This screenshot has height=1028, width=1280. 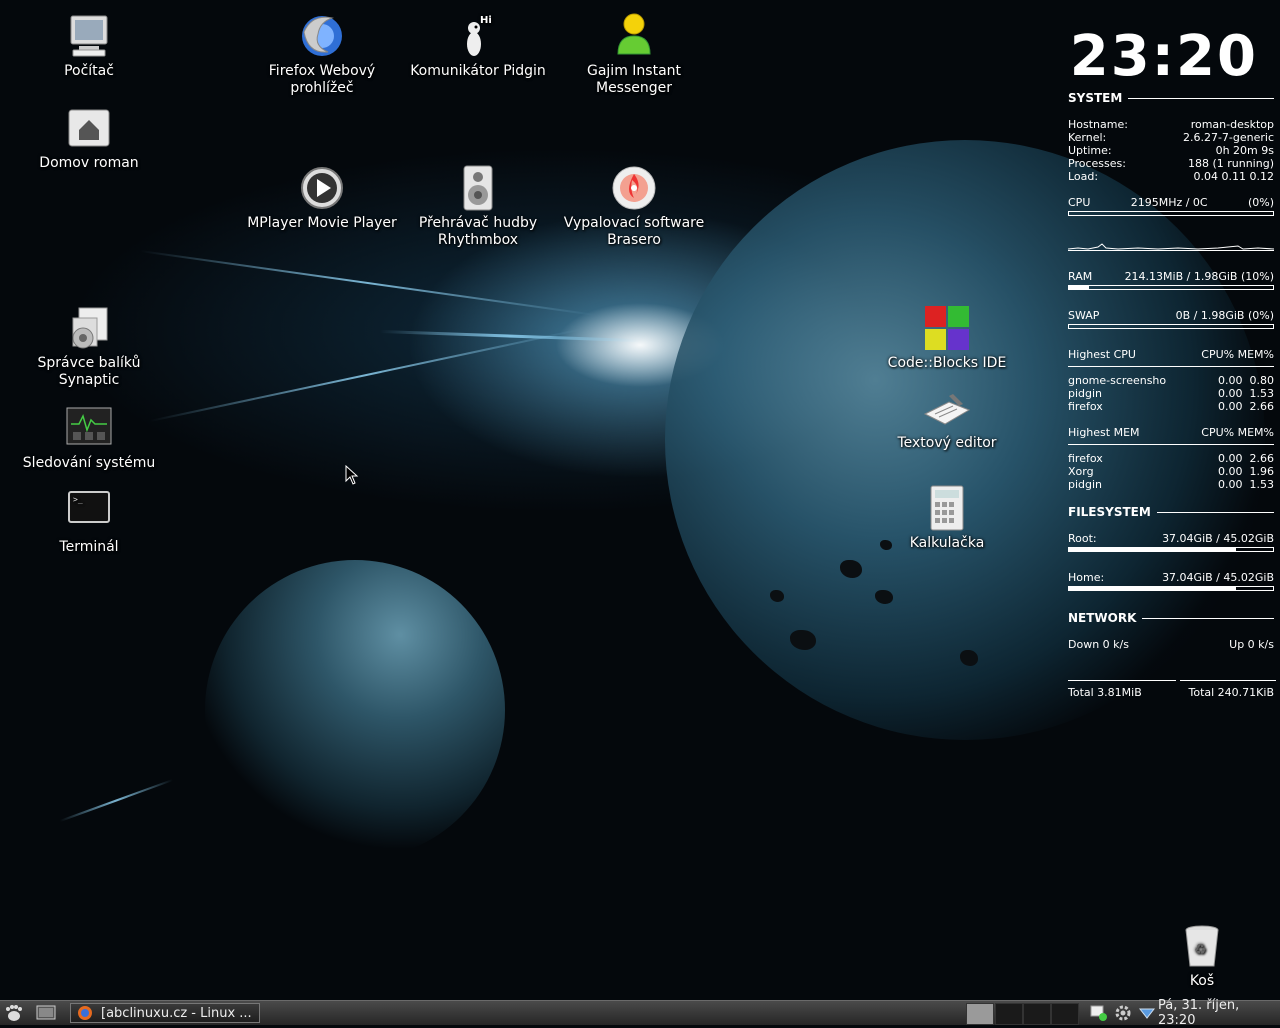 I want to click on desktop-icon-terminal: >_ Terminál, so click(x=89, y=522).